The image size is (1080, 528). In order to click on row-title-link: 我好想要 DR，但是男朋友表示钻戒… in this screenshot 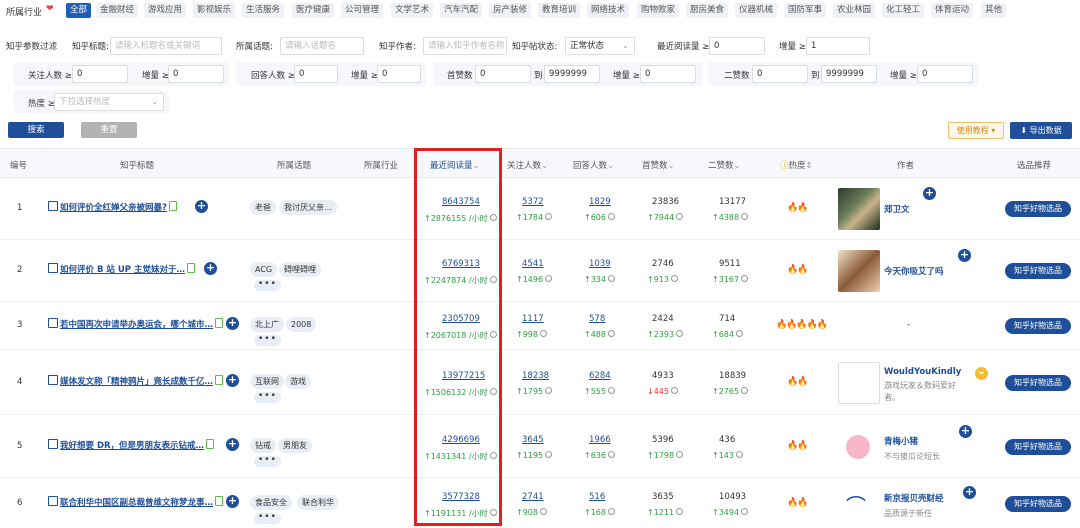, I will do `click(132, 446)`.